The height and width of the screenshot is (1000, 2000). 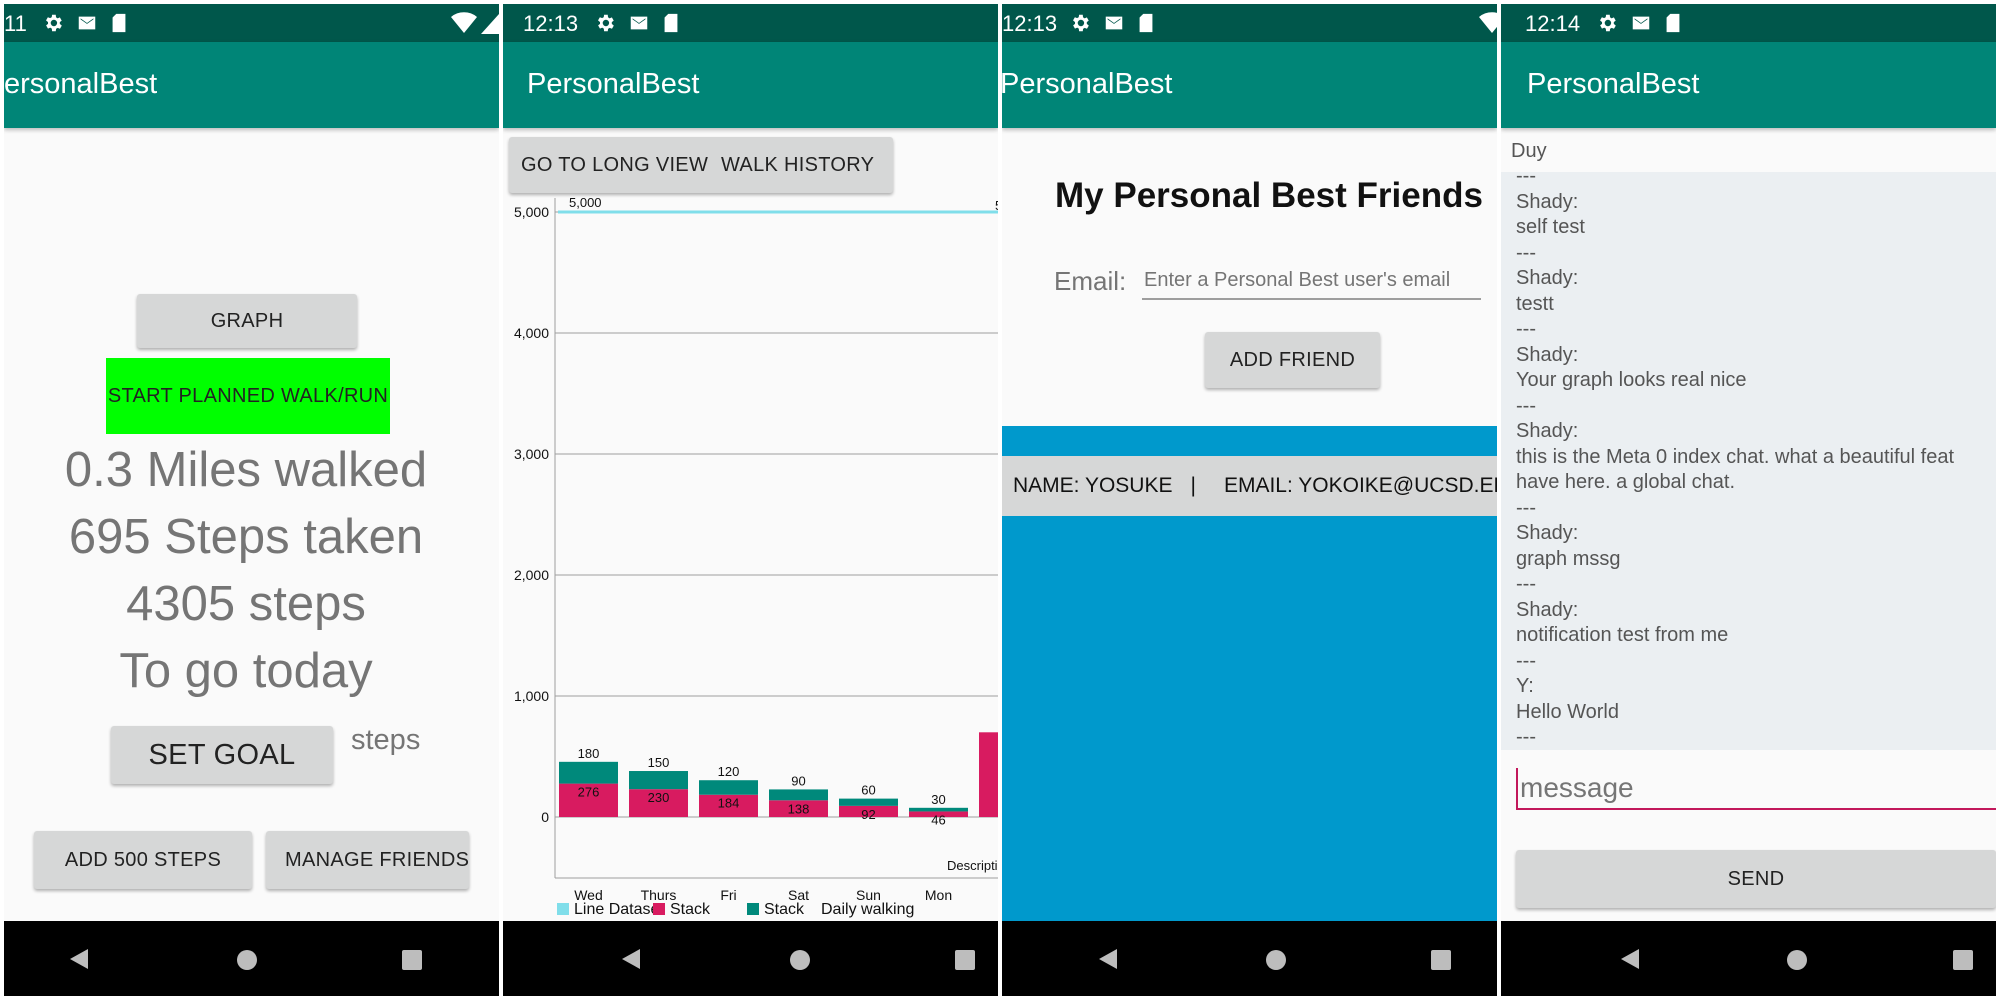 What do you see at coordinates (1535, 303) in the screenshot?
I see `message-line: testt` at bounding box center [1535, 303].